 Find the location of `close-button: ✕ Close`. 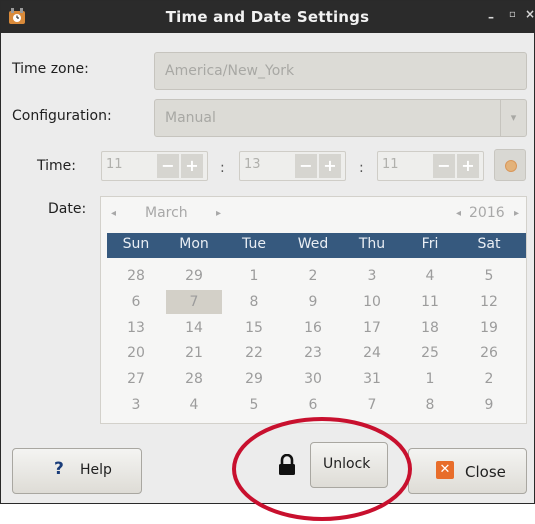

close-button: ✕ Close is located at coordinates (467, 471).